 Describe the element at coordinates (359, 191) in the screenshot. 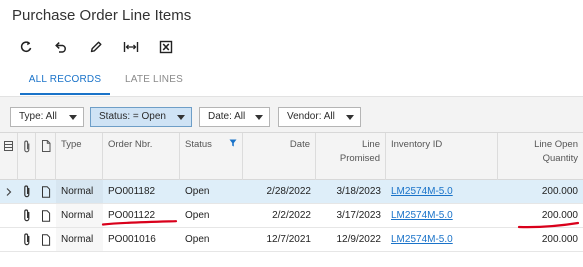

I see `line-promised-cell: 3/18/2023` at that location.